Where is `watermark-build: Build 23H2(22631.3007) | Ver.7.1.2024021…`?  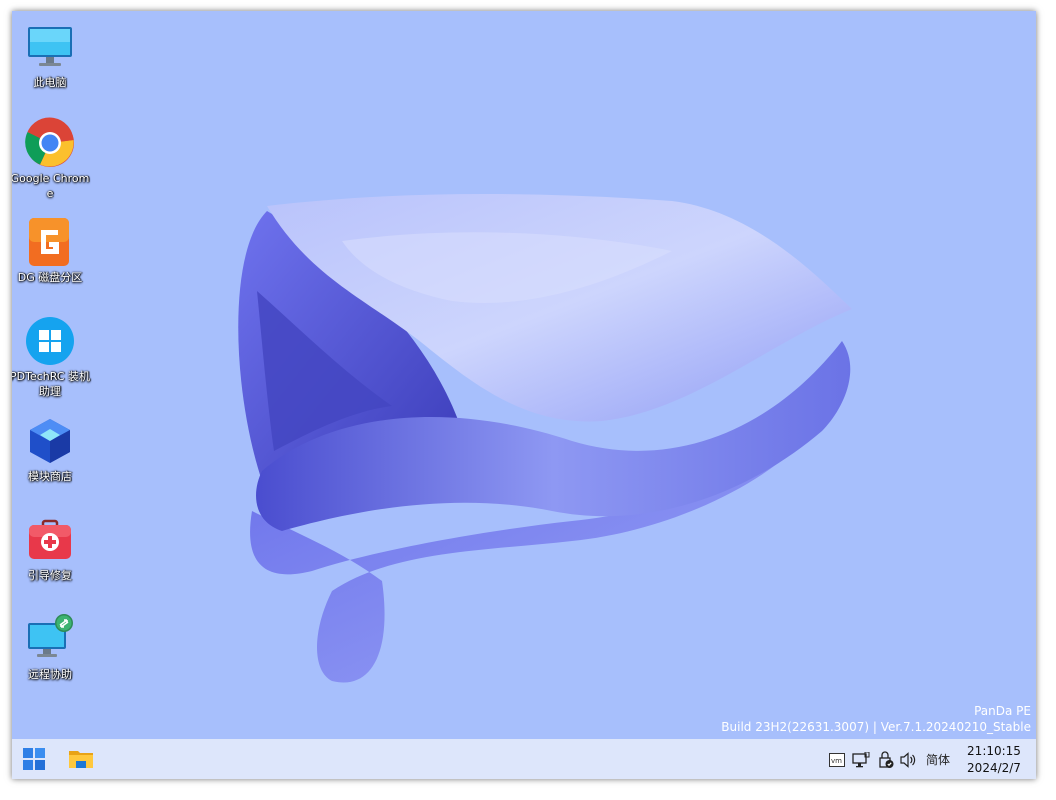
watermark-build: Build 23H2(22631.3007) | Ver.7.1.2024021… is located at coordinates (876, 727).